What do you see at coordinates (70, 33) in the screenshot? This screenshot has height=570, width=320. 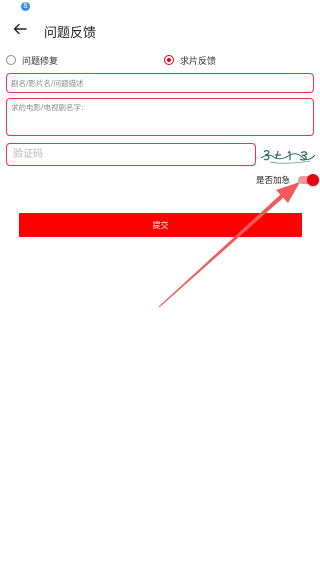 I see `page-title: 问题反馈` at bounding box center [70, 33].